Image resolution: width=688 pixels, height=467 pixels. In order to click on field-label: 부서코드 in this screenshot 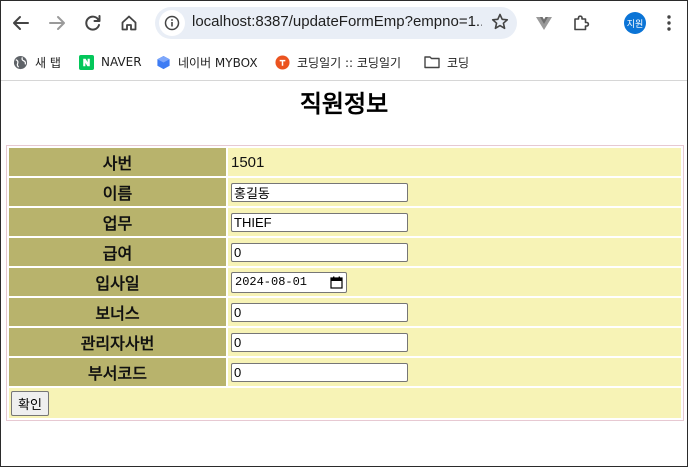, I will do `click(117, 372)`.